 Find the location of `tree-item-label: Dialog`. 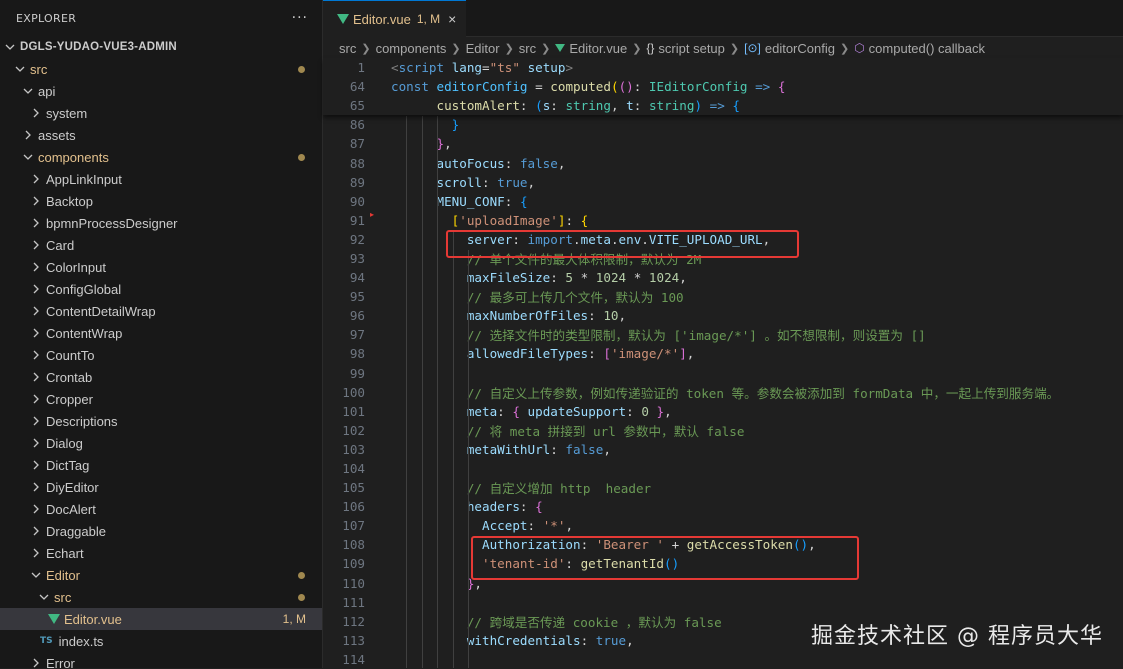

tree-item-label: Dialog is located at coordinates (64, 443).